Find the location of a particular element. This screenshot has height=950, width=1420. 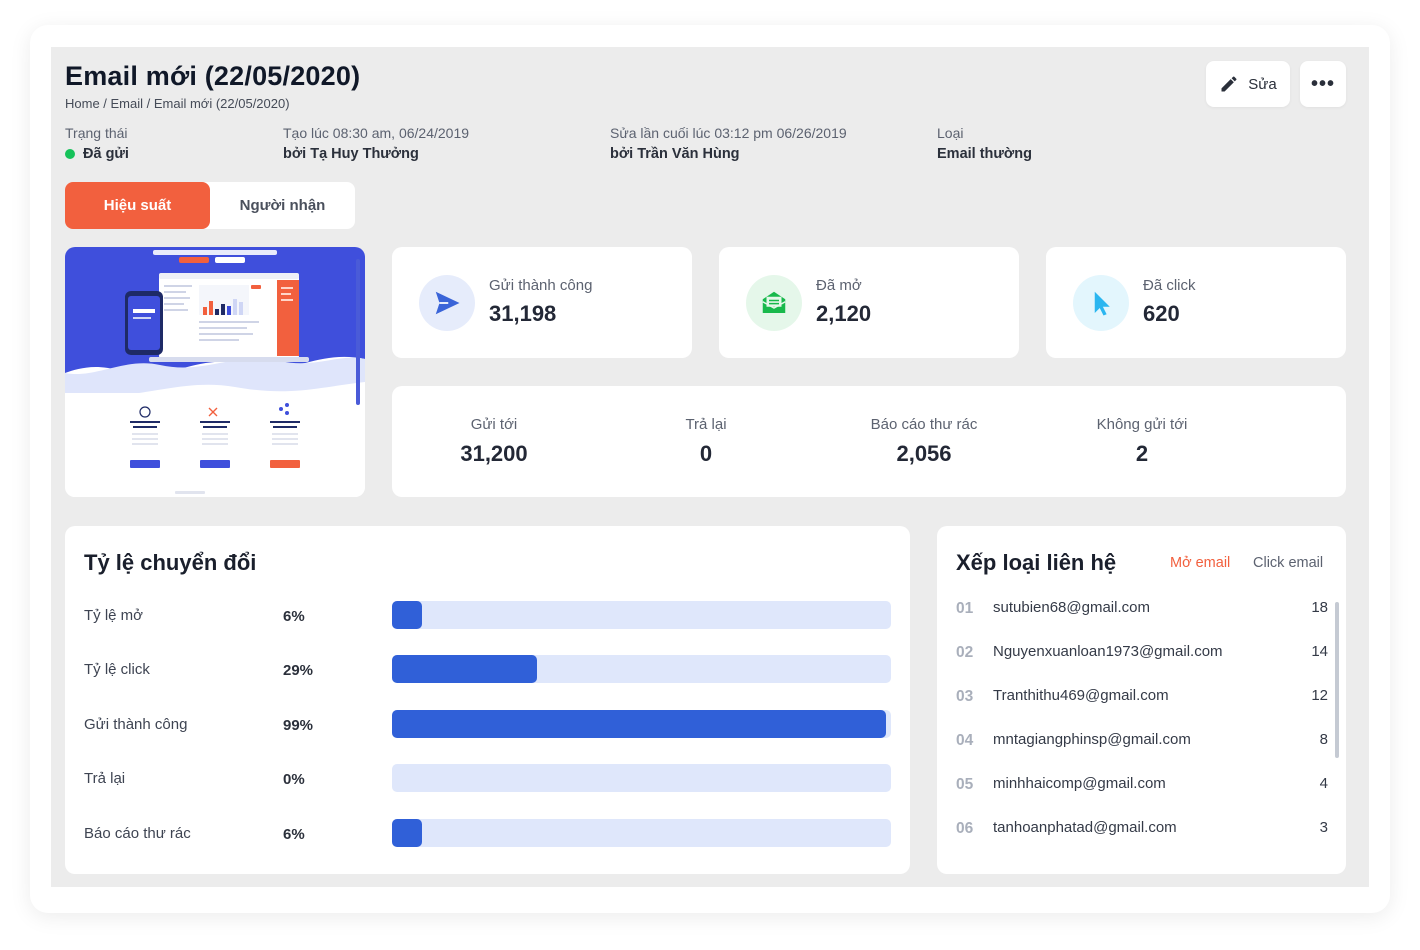

stat-value: 31,198 is located at coordinates (523, 313).